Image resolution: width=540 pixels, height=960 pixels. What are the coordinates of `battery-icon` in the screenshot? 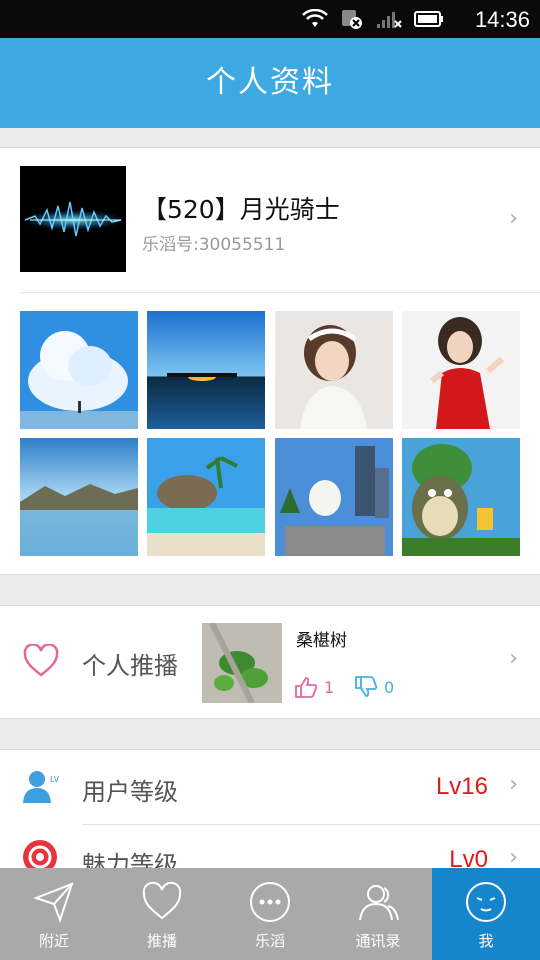 It's located at (428, 19).